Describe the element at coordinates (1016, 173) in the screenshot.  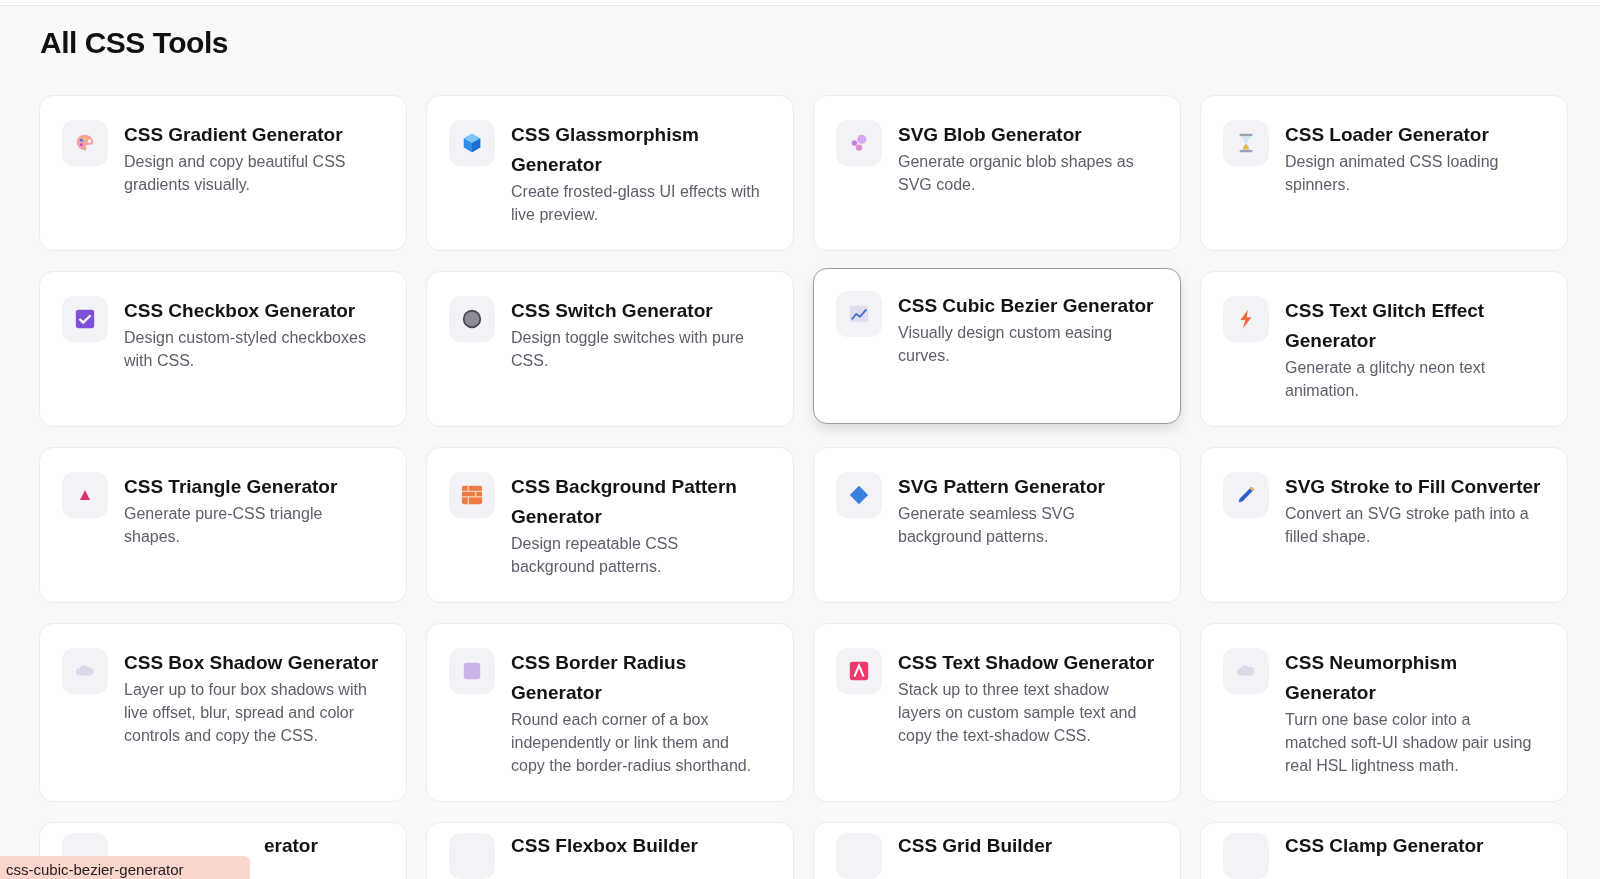
I see `tool-description: Generate organic blob shapes as SVG code.` at that location.